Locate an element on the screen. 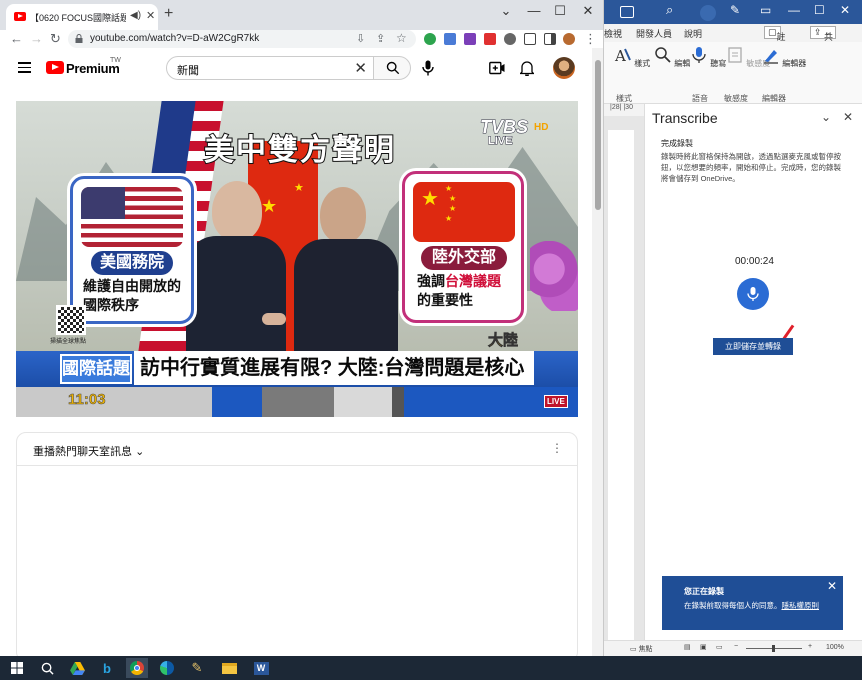  sensitivity-icon is located at coordinates (735, 55).